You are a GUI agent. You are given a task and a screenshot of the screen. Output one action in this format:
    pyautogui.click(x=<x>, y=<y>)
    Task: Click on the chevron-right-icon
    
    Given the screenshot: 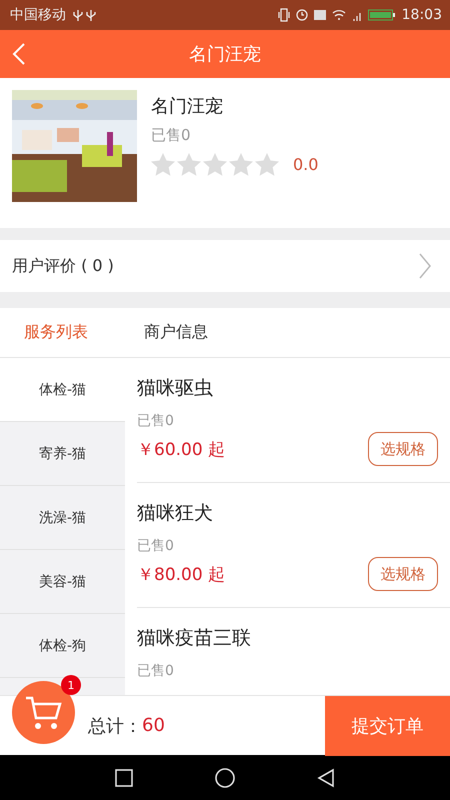 What is the action you would take?
    pyautogui.click(x=425, y=266)
    